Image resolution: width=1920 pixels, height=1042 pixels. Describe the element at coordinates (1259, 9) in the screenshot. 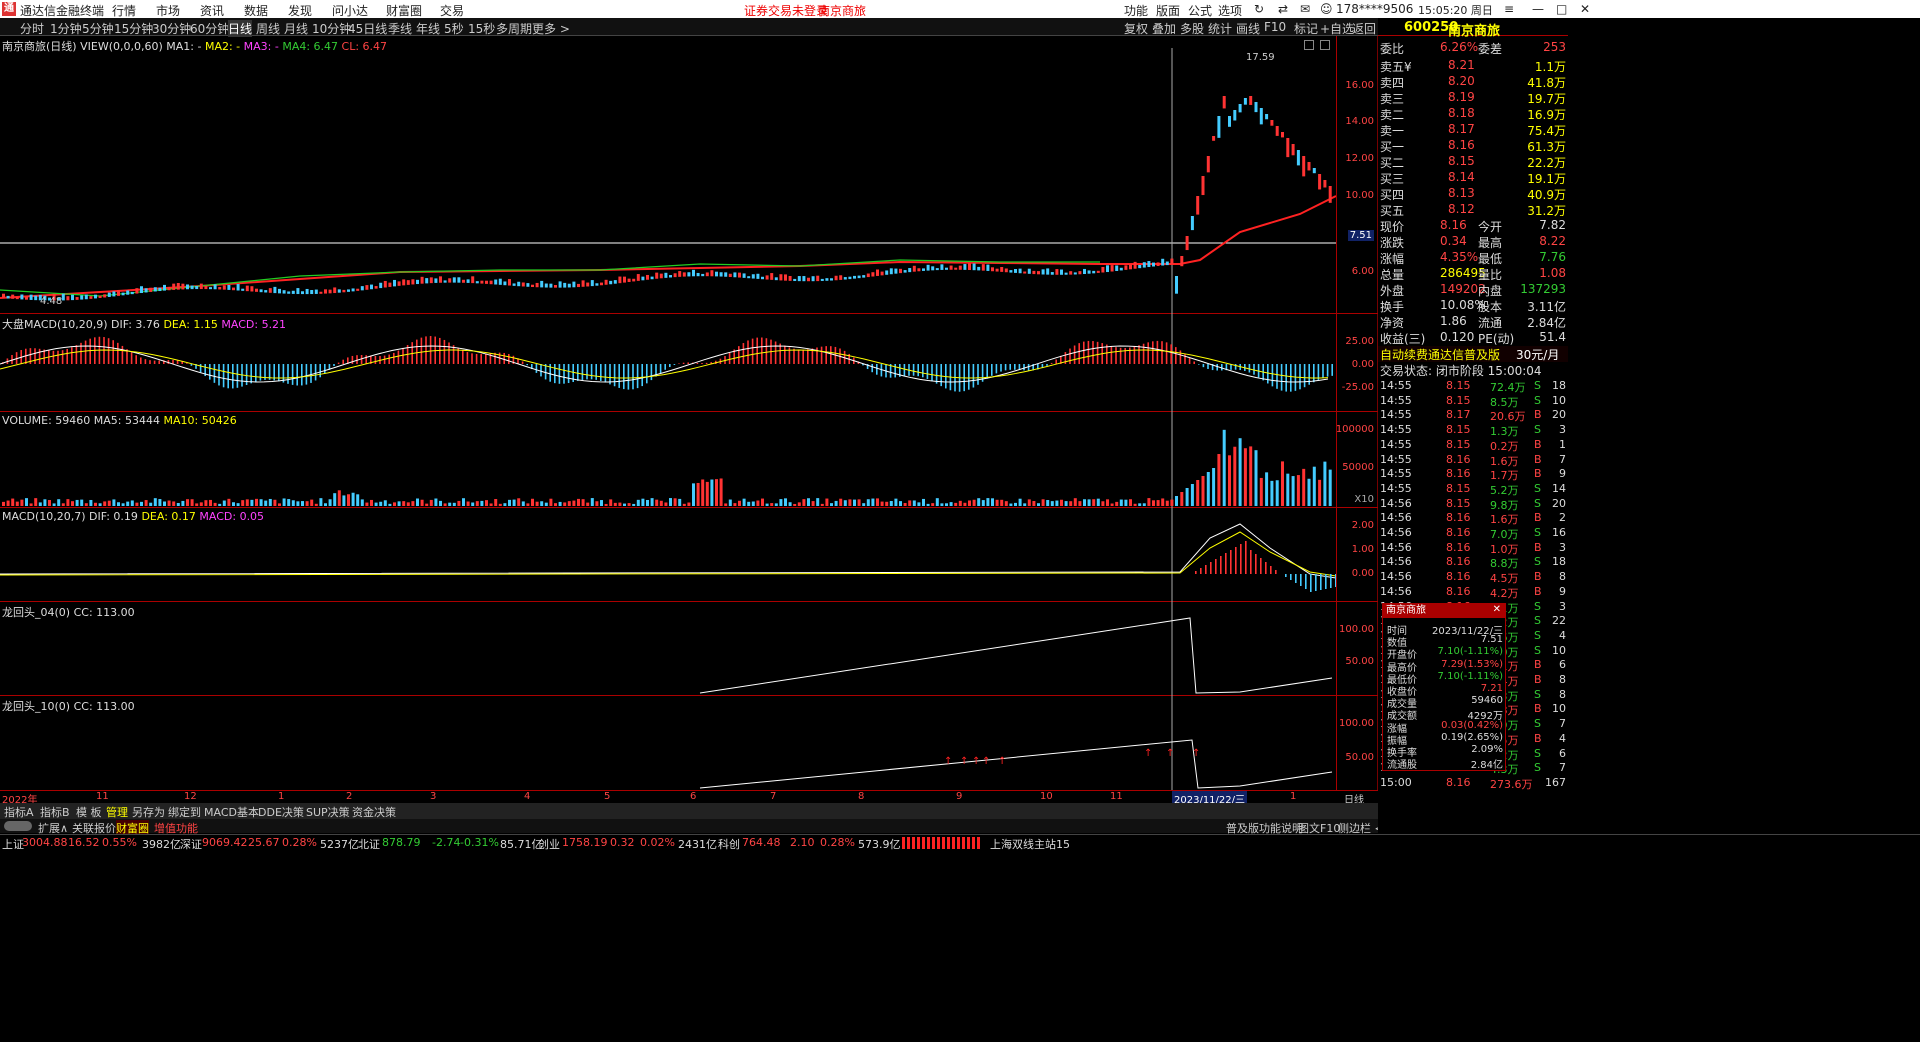

I see `refresh-icon: ↻` at that location.